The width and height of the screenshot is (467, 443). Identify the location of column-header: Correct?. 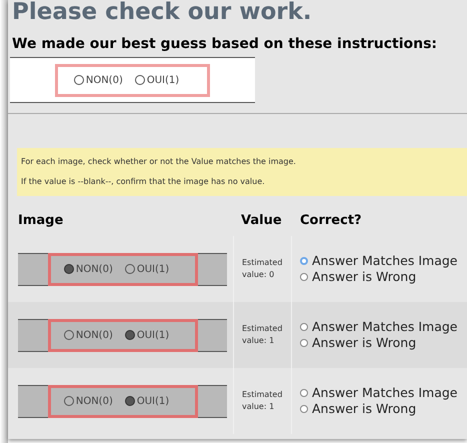
(331, 221).